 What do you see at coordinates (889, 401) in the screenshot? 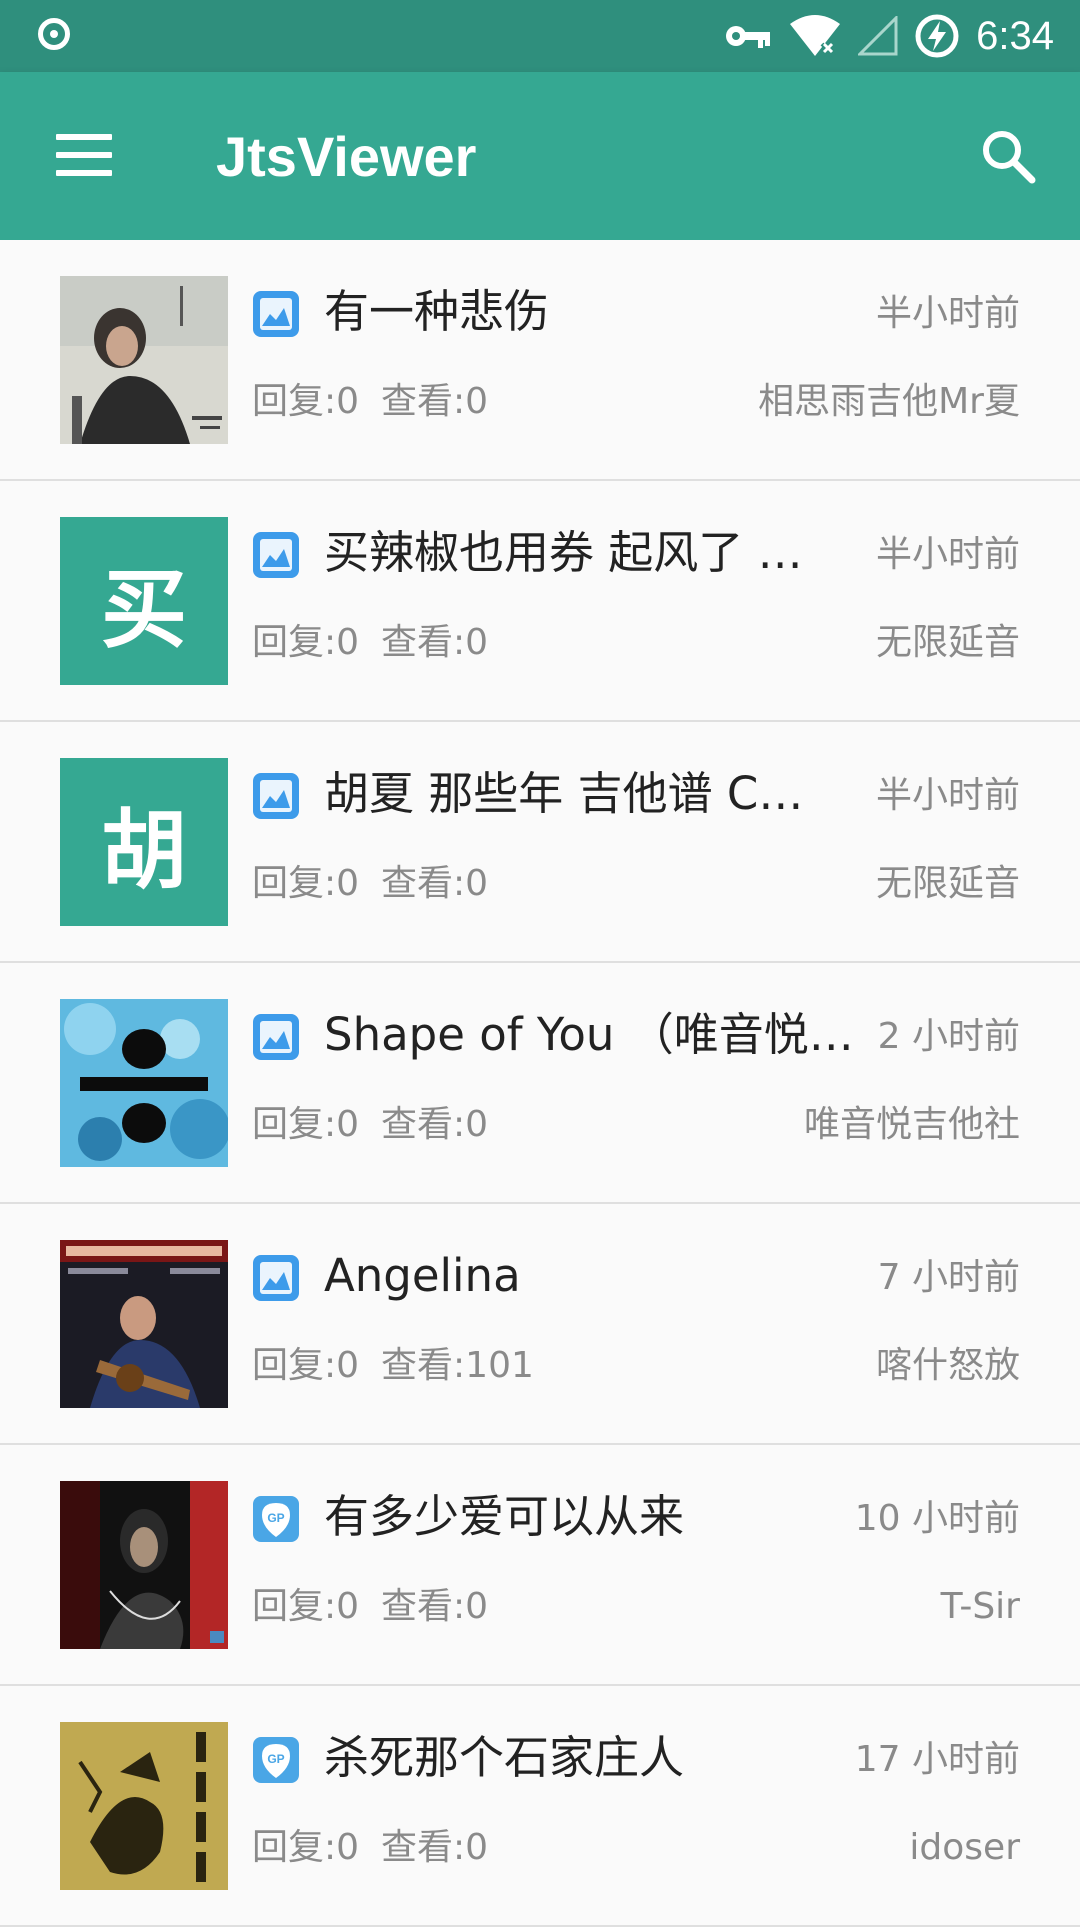
I see `item-author: 相思雨吉他Mr夏` at bounding box center [889, 401].